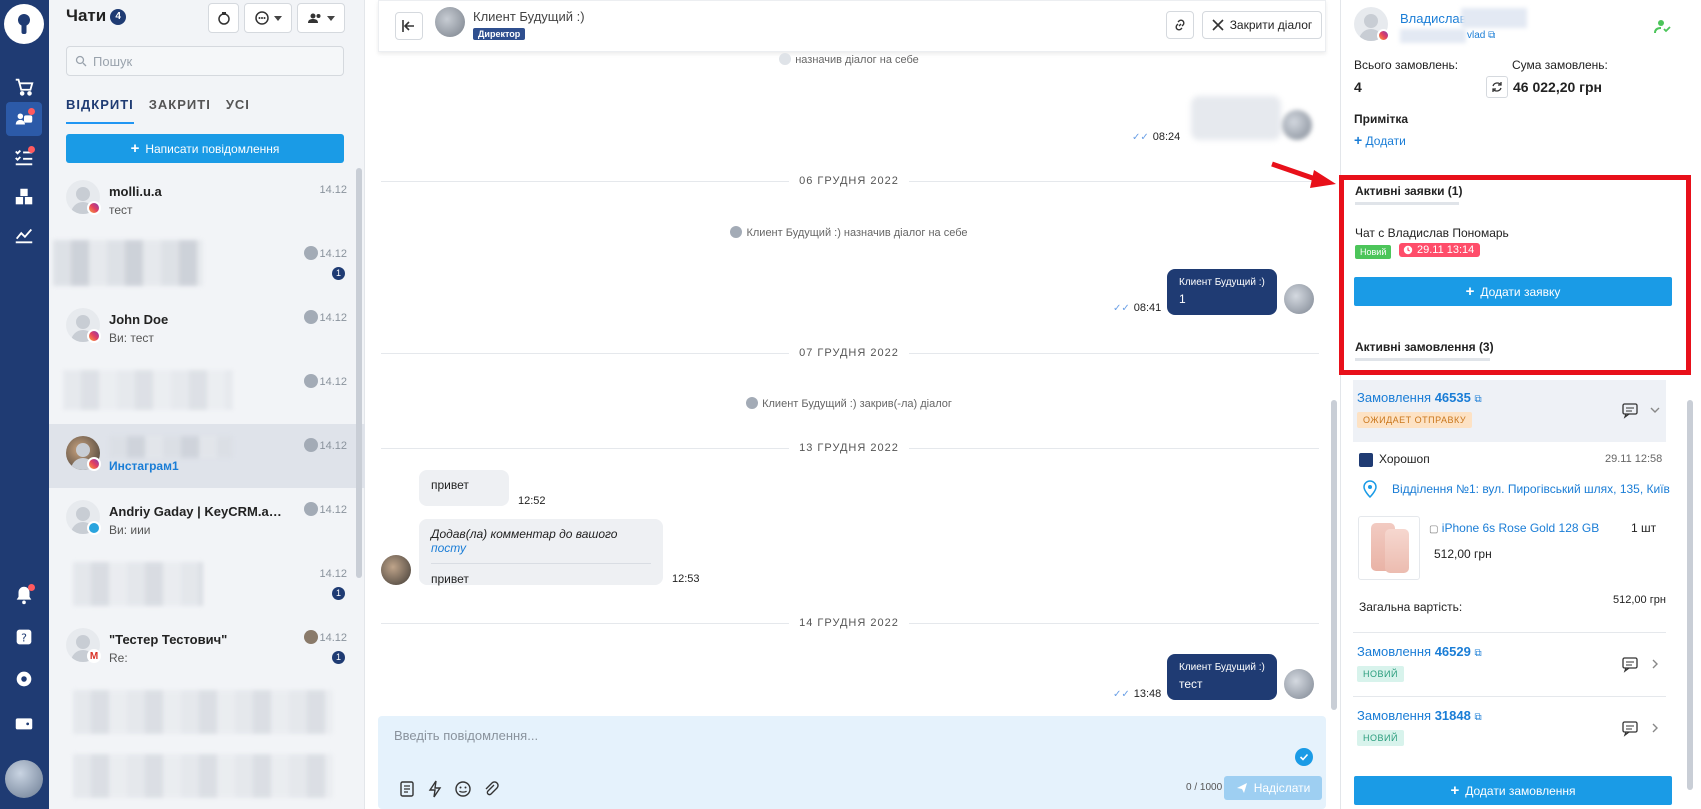 This screenshot has height=809, width=1701. Describe the element at coordinates (532, 501) in the screenshot. I see `message-time: 12:52` at that location.